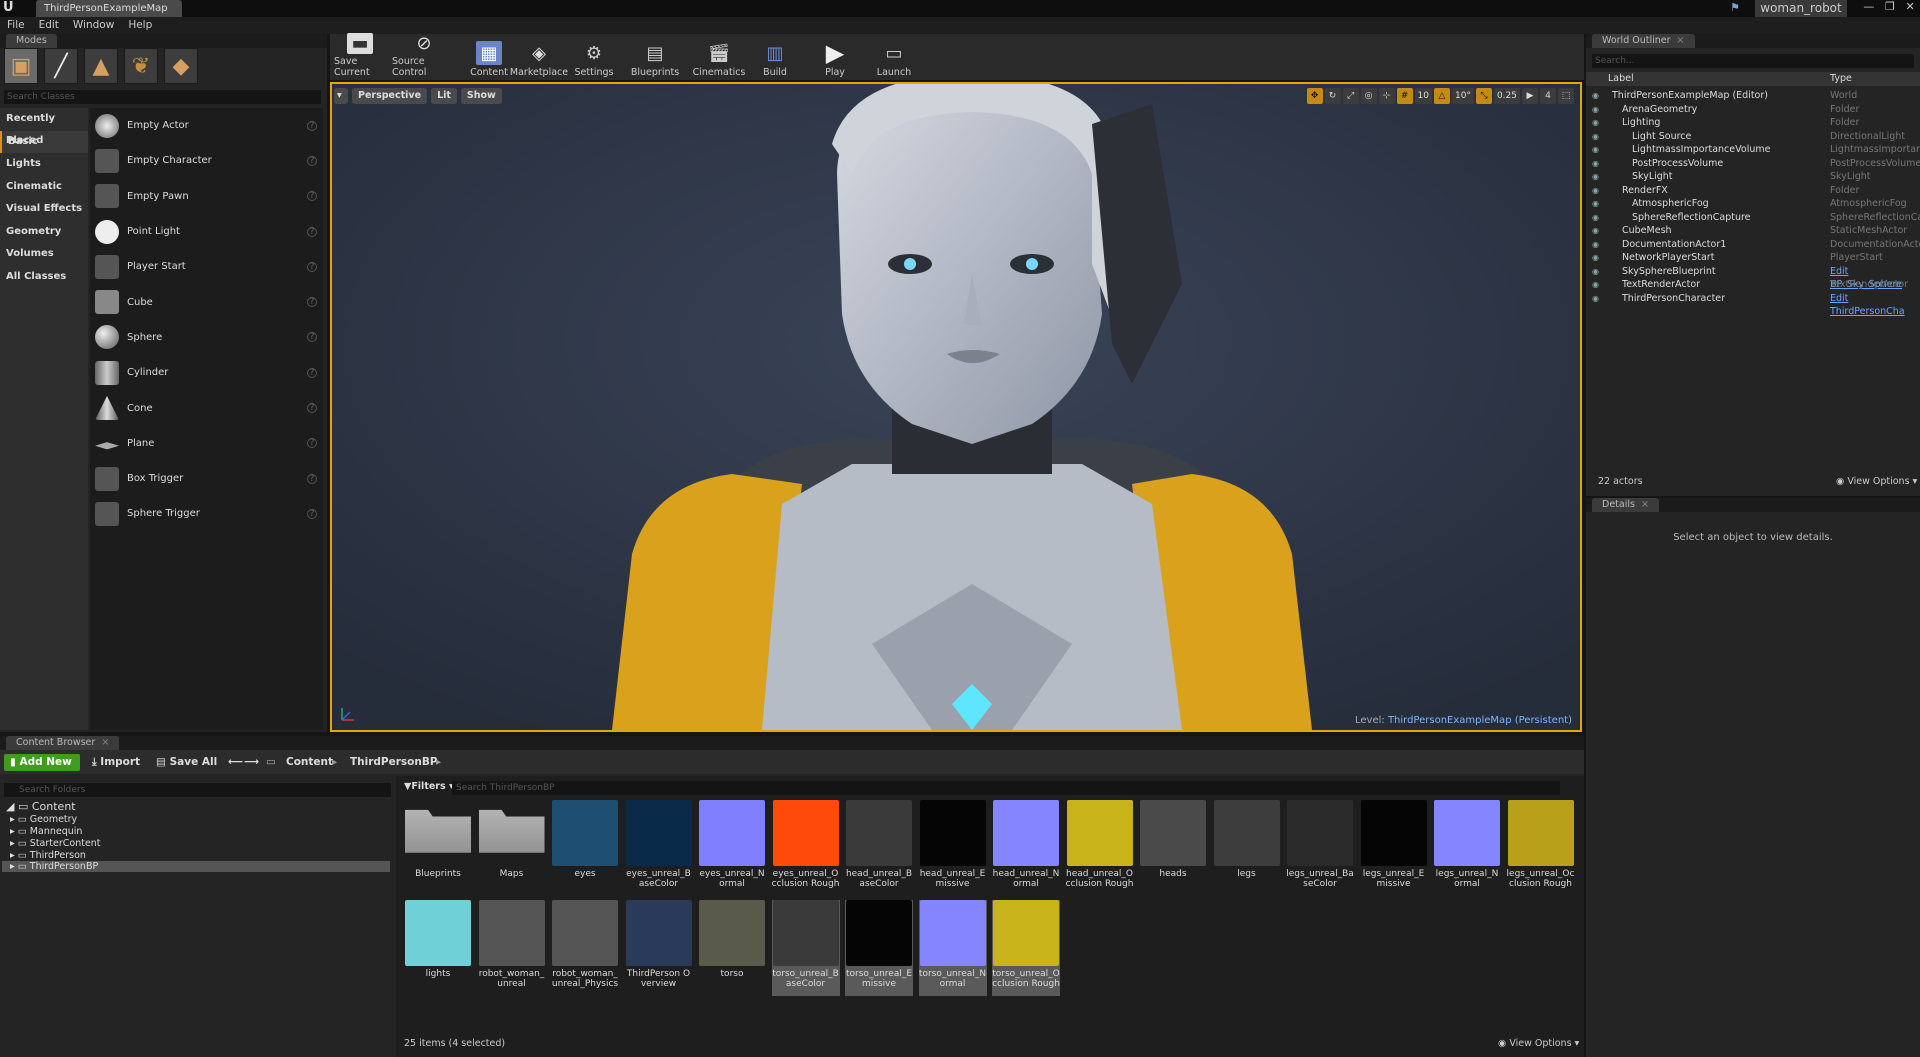 Image resolution: width=1920 pixels, height=1057 pixels. What do you see at coordinates (206, 196) in the screenshot?
I see `placeable-empty-pawn: Empty Pawn?` at bounding box center [206, 196].